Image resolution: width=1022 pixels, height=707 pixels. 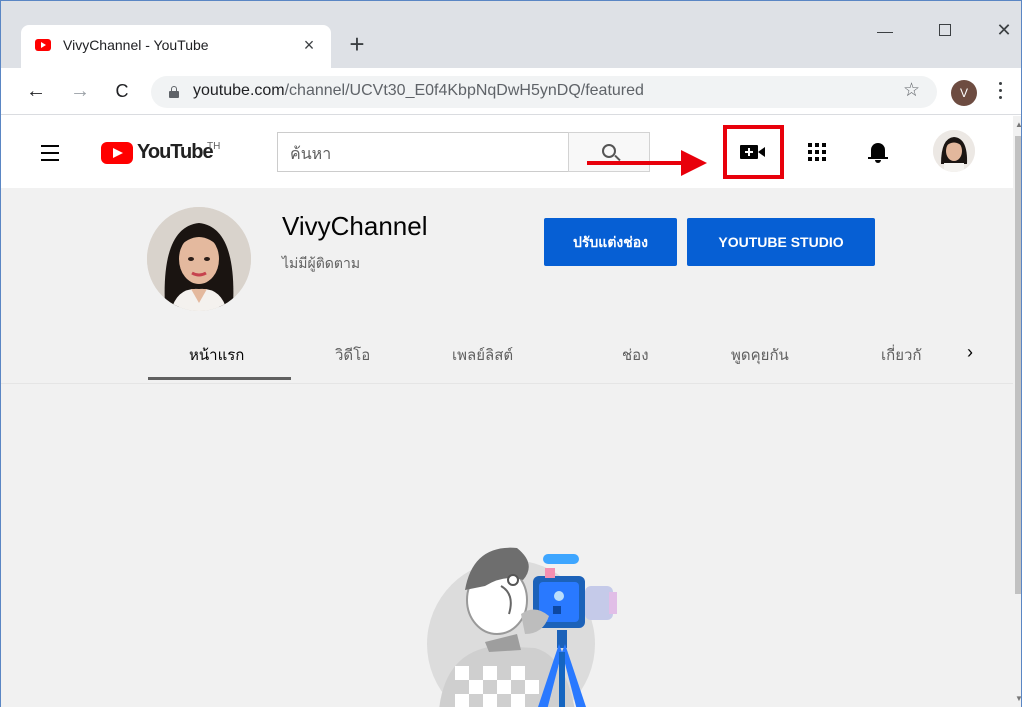 I want to click on notifications-bell-icon, so click(x=878, y=152).